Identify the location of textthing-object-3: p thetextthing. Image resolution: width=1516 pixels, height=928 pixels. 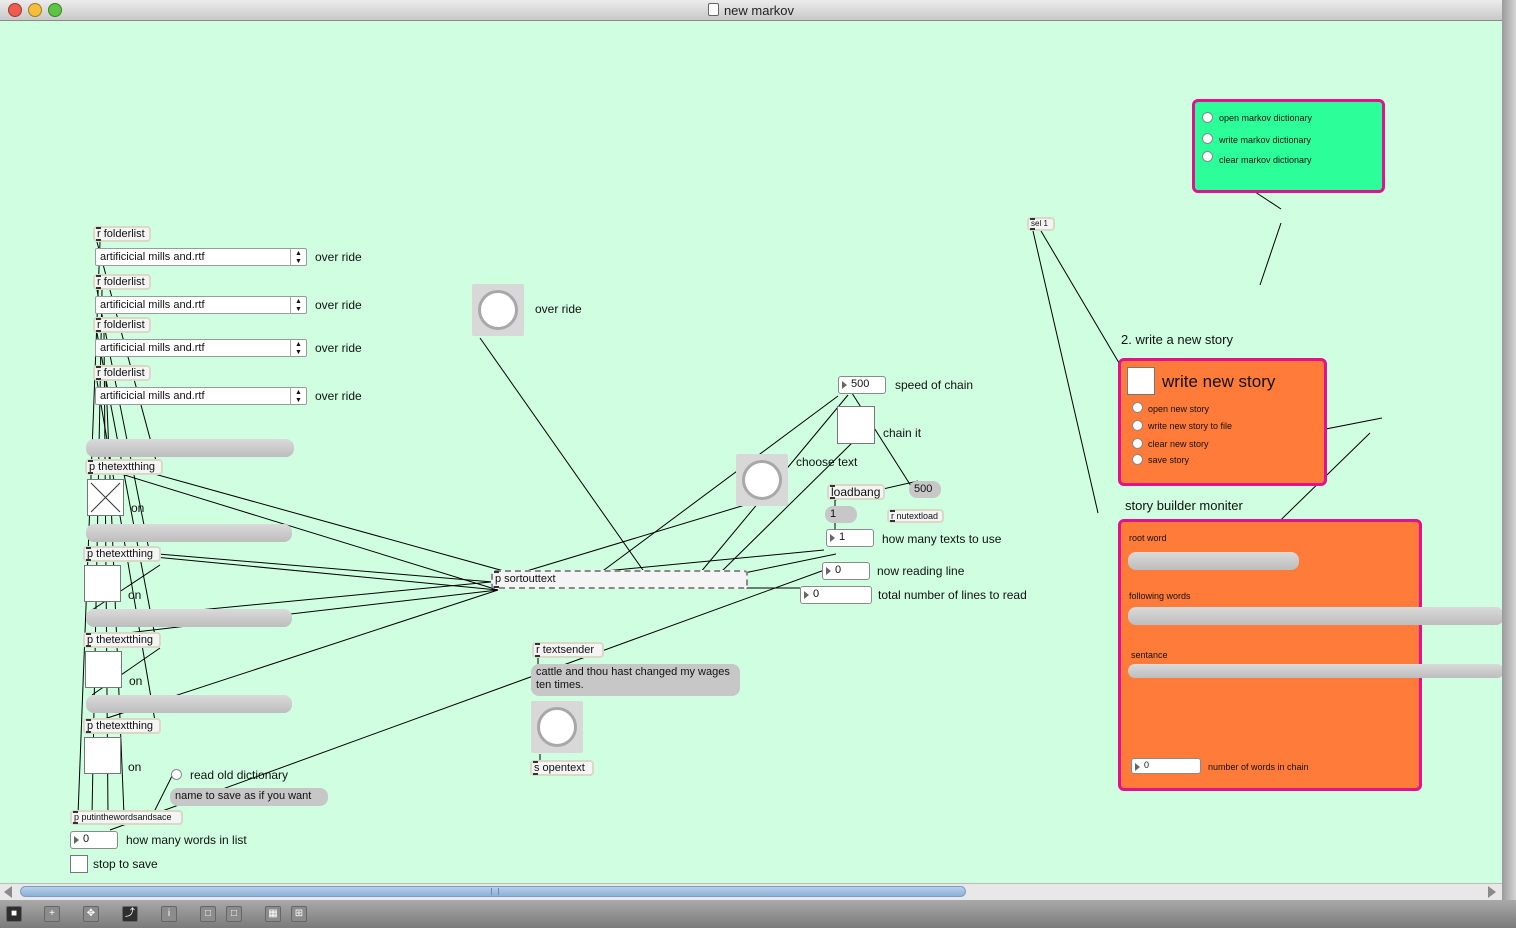
(122, 640).